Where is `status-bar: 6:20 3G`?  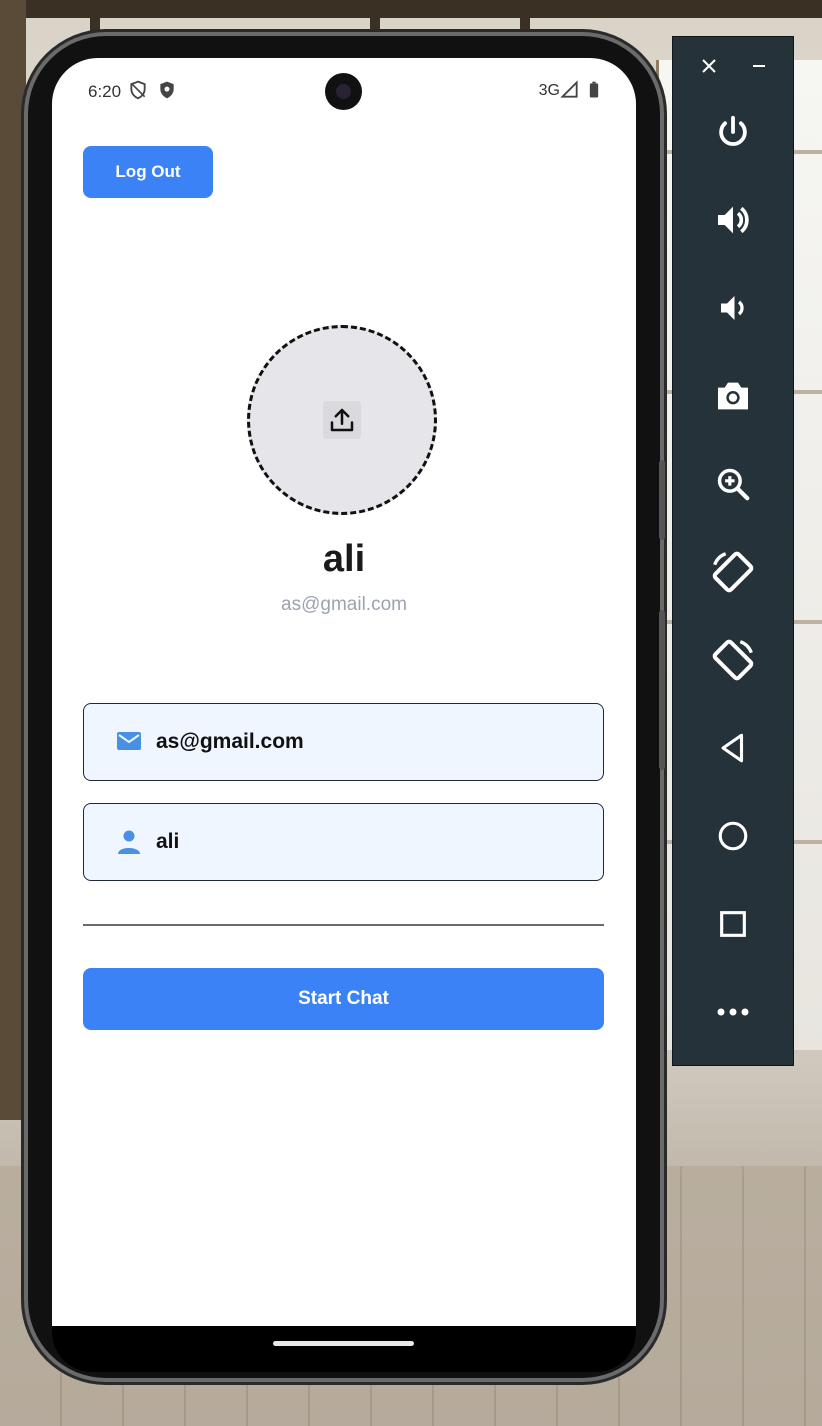
status-bar: 6:20 3G is located at coordinates (344, 91).